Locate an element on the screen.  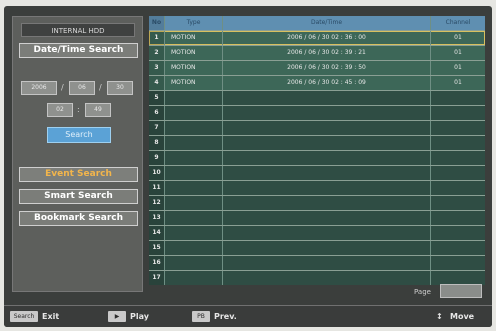
hour-field: 02 is located at coordinates (60, 110).